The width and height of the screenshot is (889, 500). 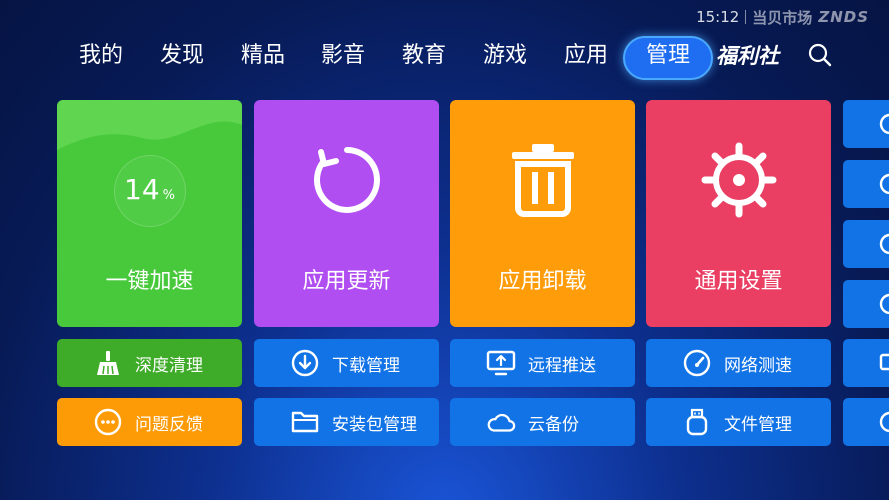 What do you see at coordinates (586, 56) in the screenshot?
I see `nav-tab-apps: 应用` at bounding box center [586, 56].